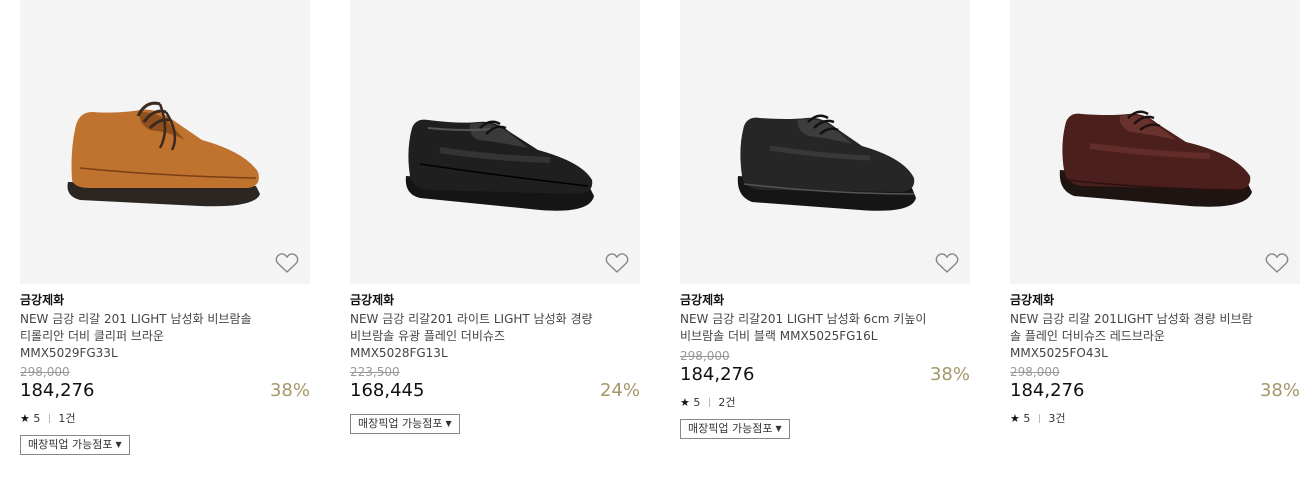 This screenshot has width=1310, height=477. What do you see at coordinates (1155, 419) in the screenshot?
I see `rating-row: ★ 5 3건` at bounding box center [1155, 419].